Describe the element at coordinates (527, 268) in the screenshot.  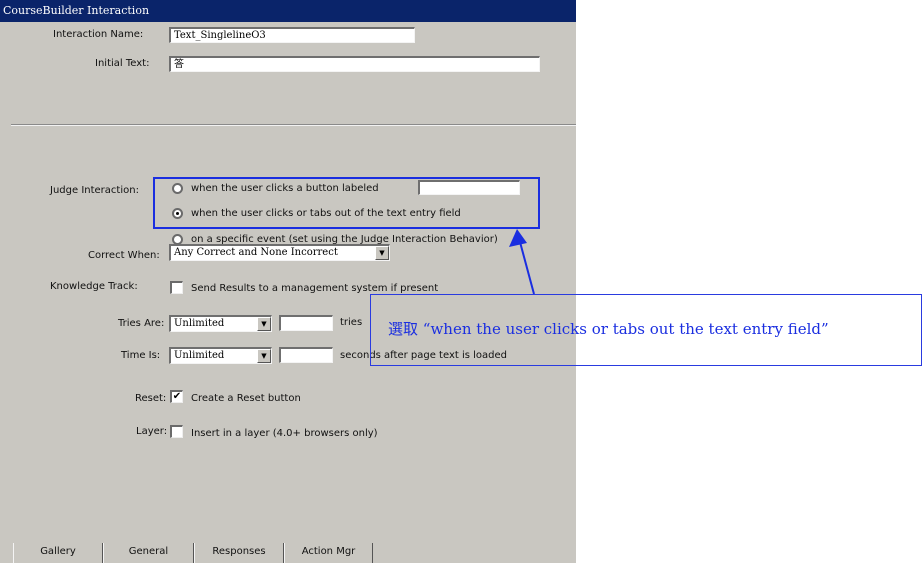
I see `arrow-shaft` at that location.